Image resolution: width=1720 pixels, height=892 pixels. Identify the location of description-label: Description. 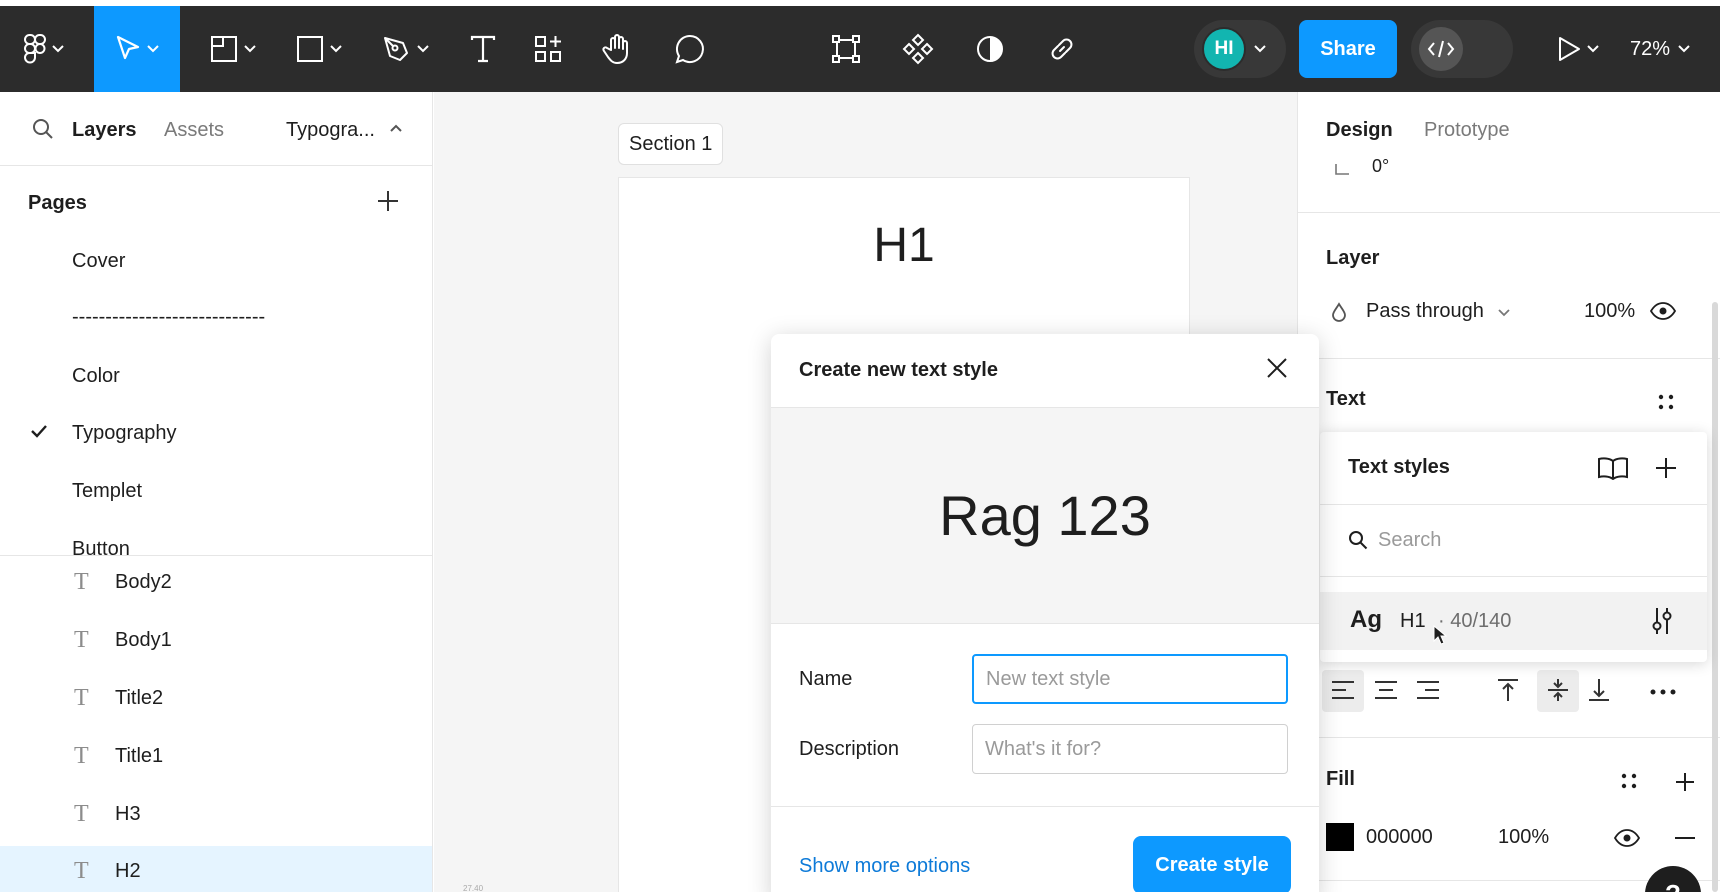
(849, 749).